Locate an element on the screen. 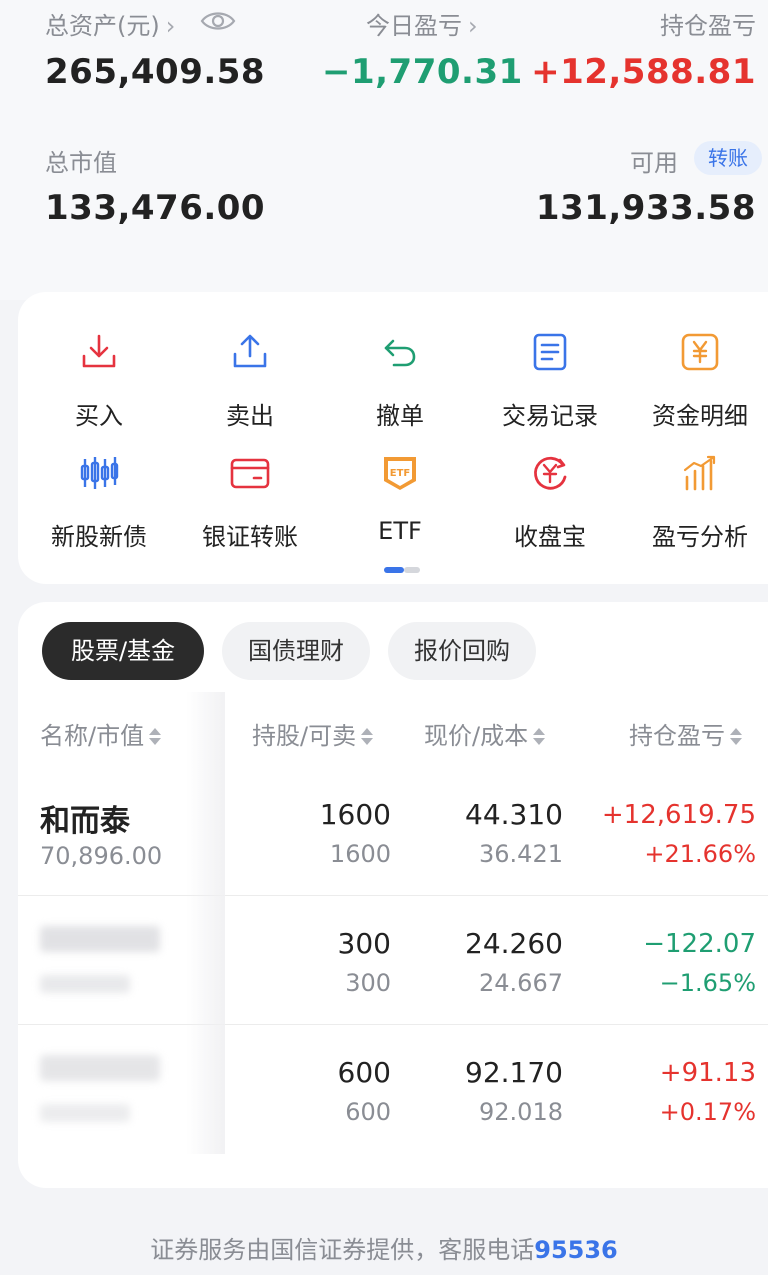  stock-market-value: 70,896.00 is located at coordinates (101, 856).